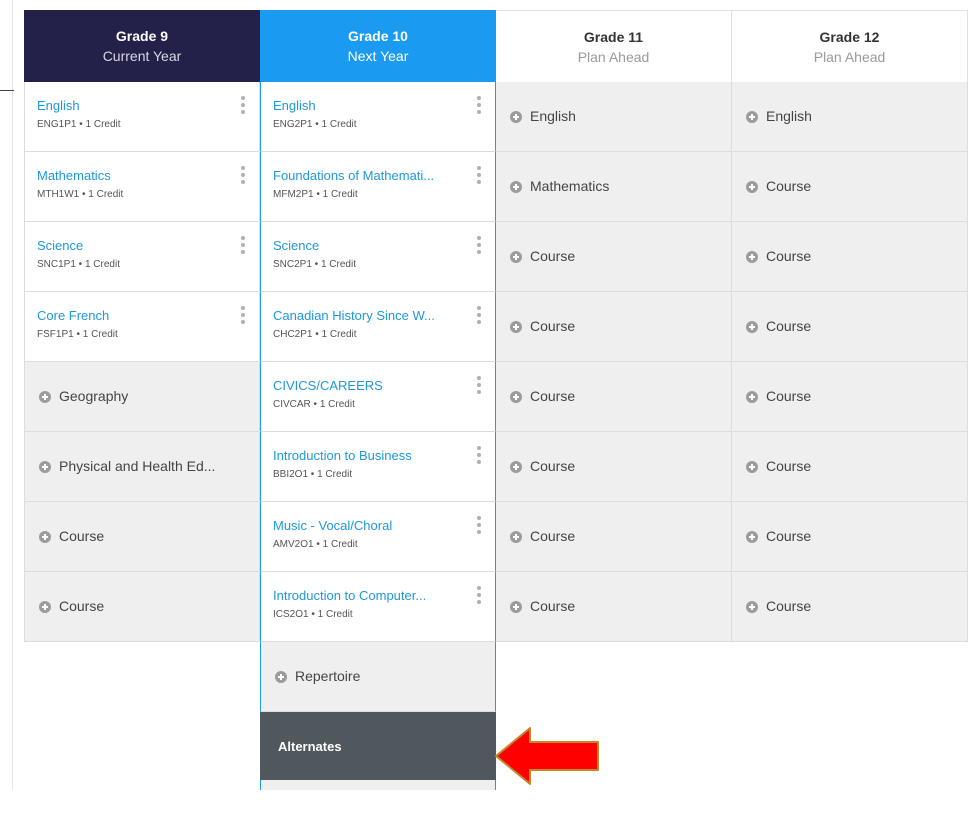  Describe the element at coordinates (315, 334) in the screenshot. I see `course-code-credit: CHC2P1 • 1 Credit` at that location.